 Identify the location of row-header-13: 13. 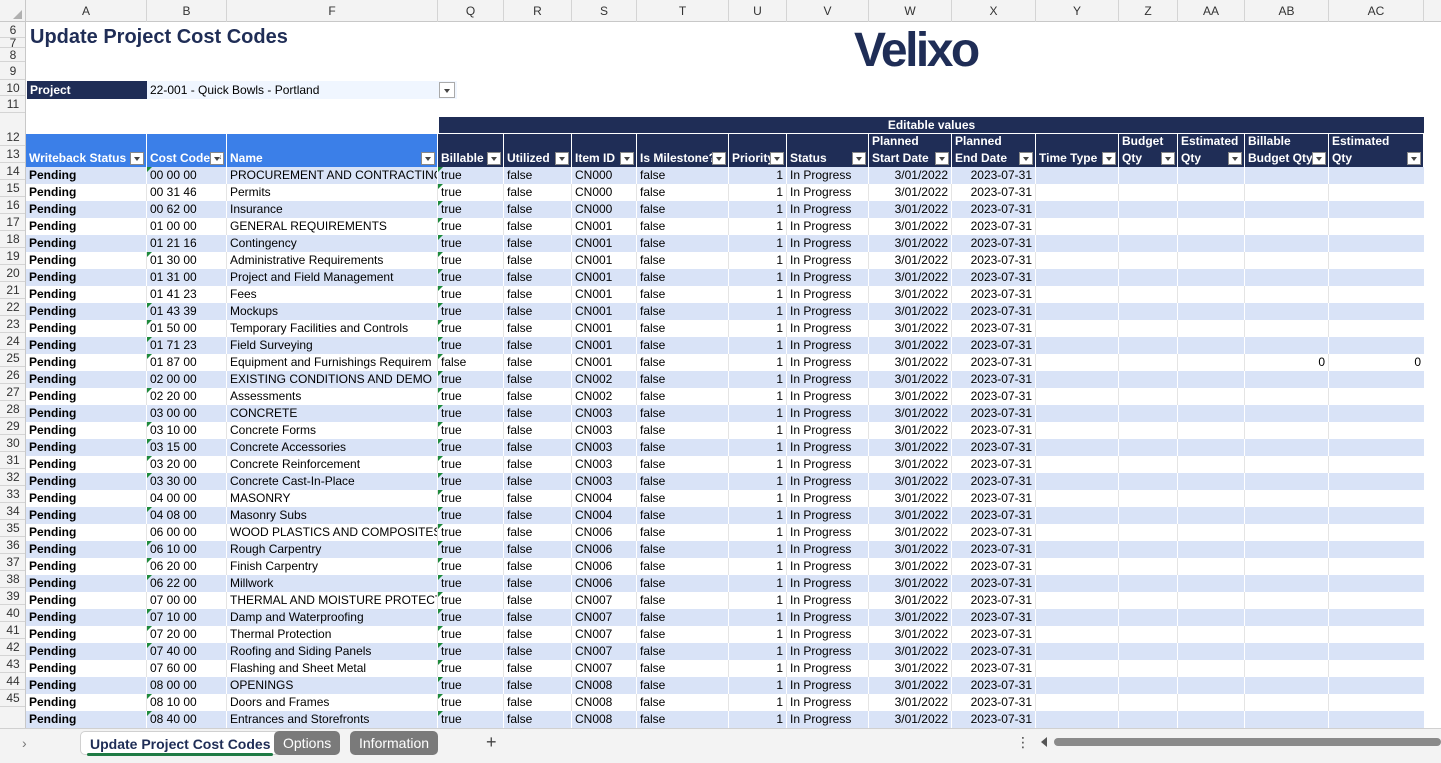
(12, 154).